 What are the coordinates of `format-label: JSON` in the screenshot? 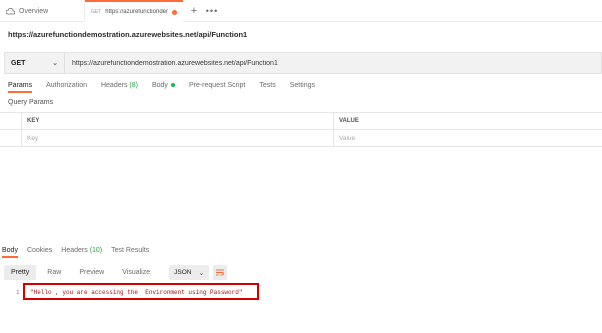 It's located at (183, 272).